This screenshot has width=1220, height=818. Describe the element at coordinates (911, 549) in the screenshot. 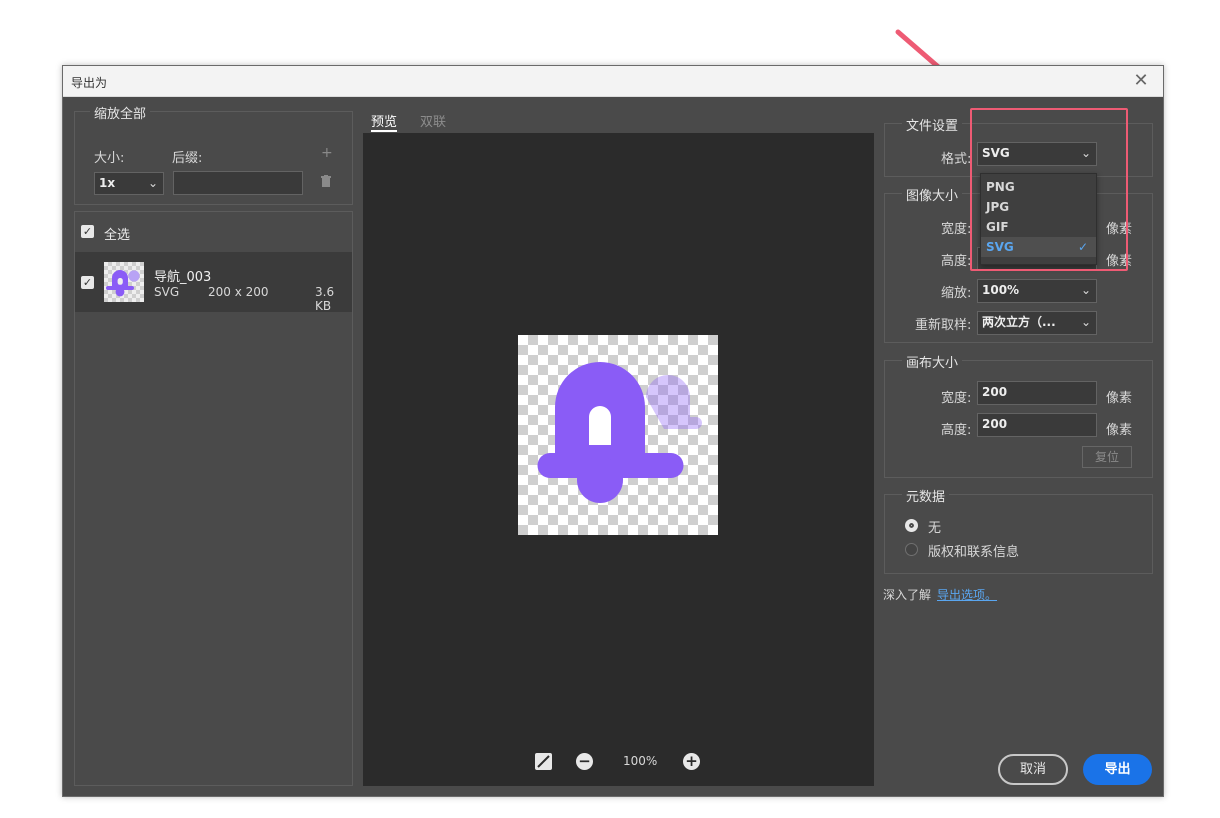

I see `metadata-copyright-radio` at that location.